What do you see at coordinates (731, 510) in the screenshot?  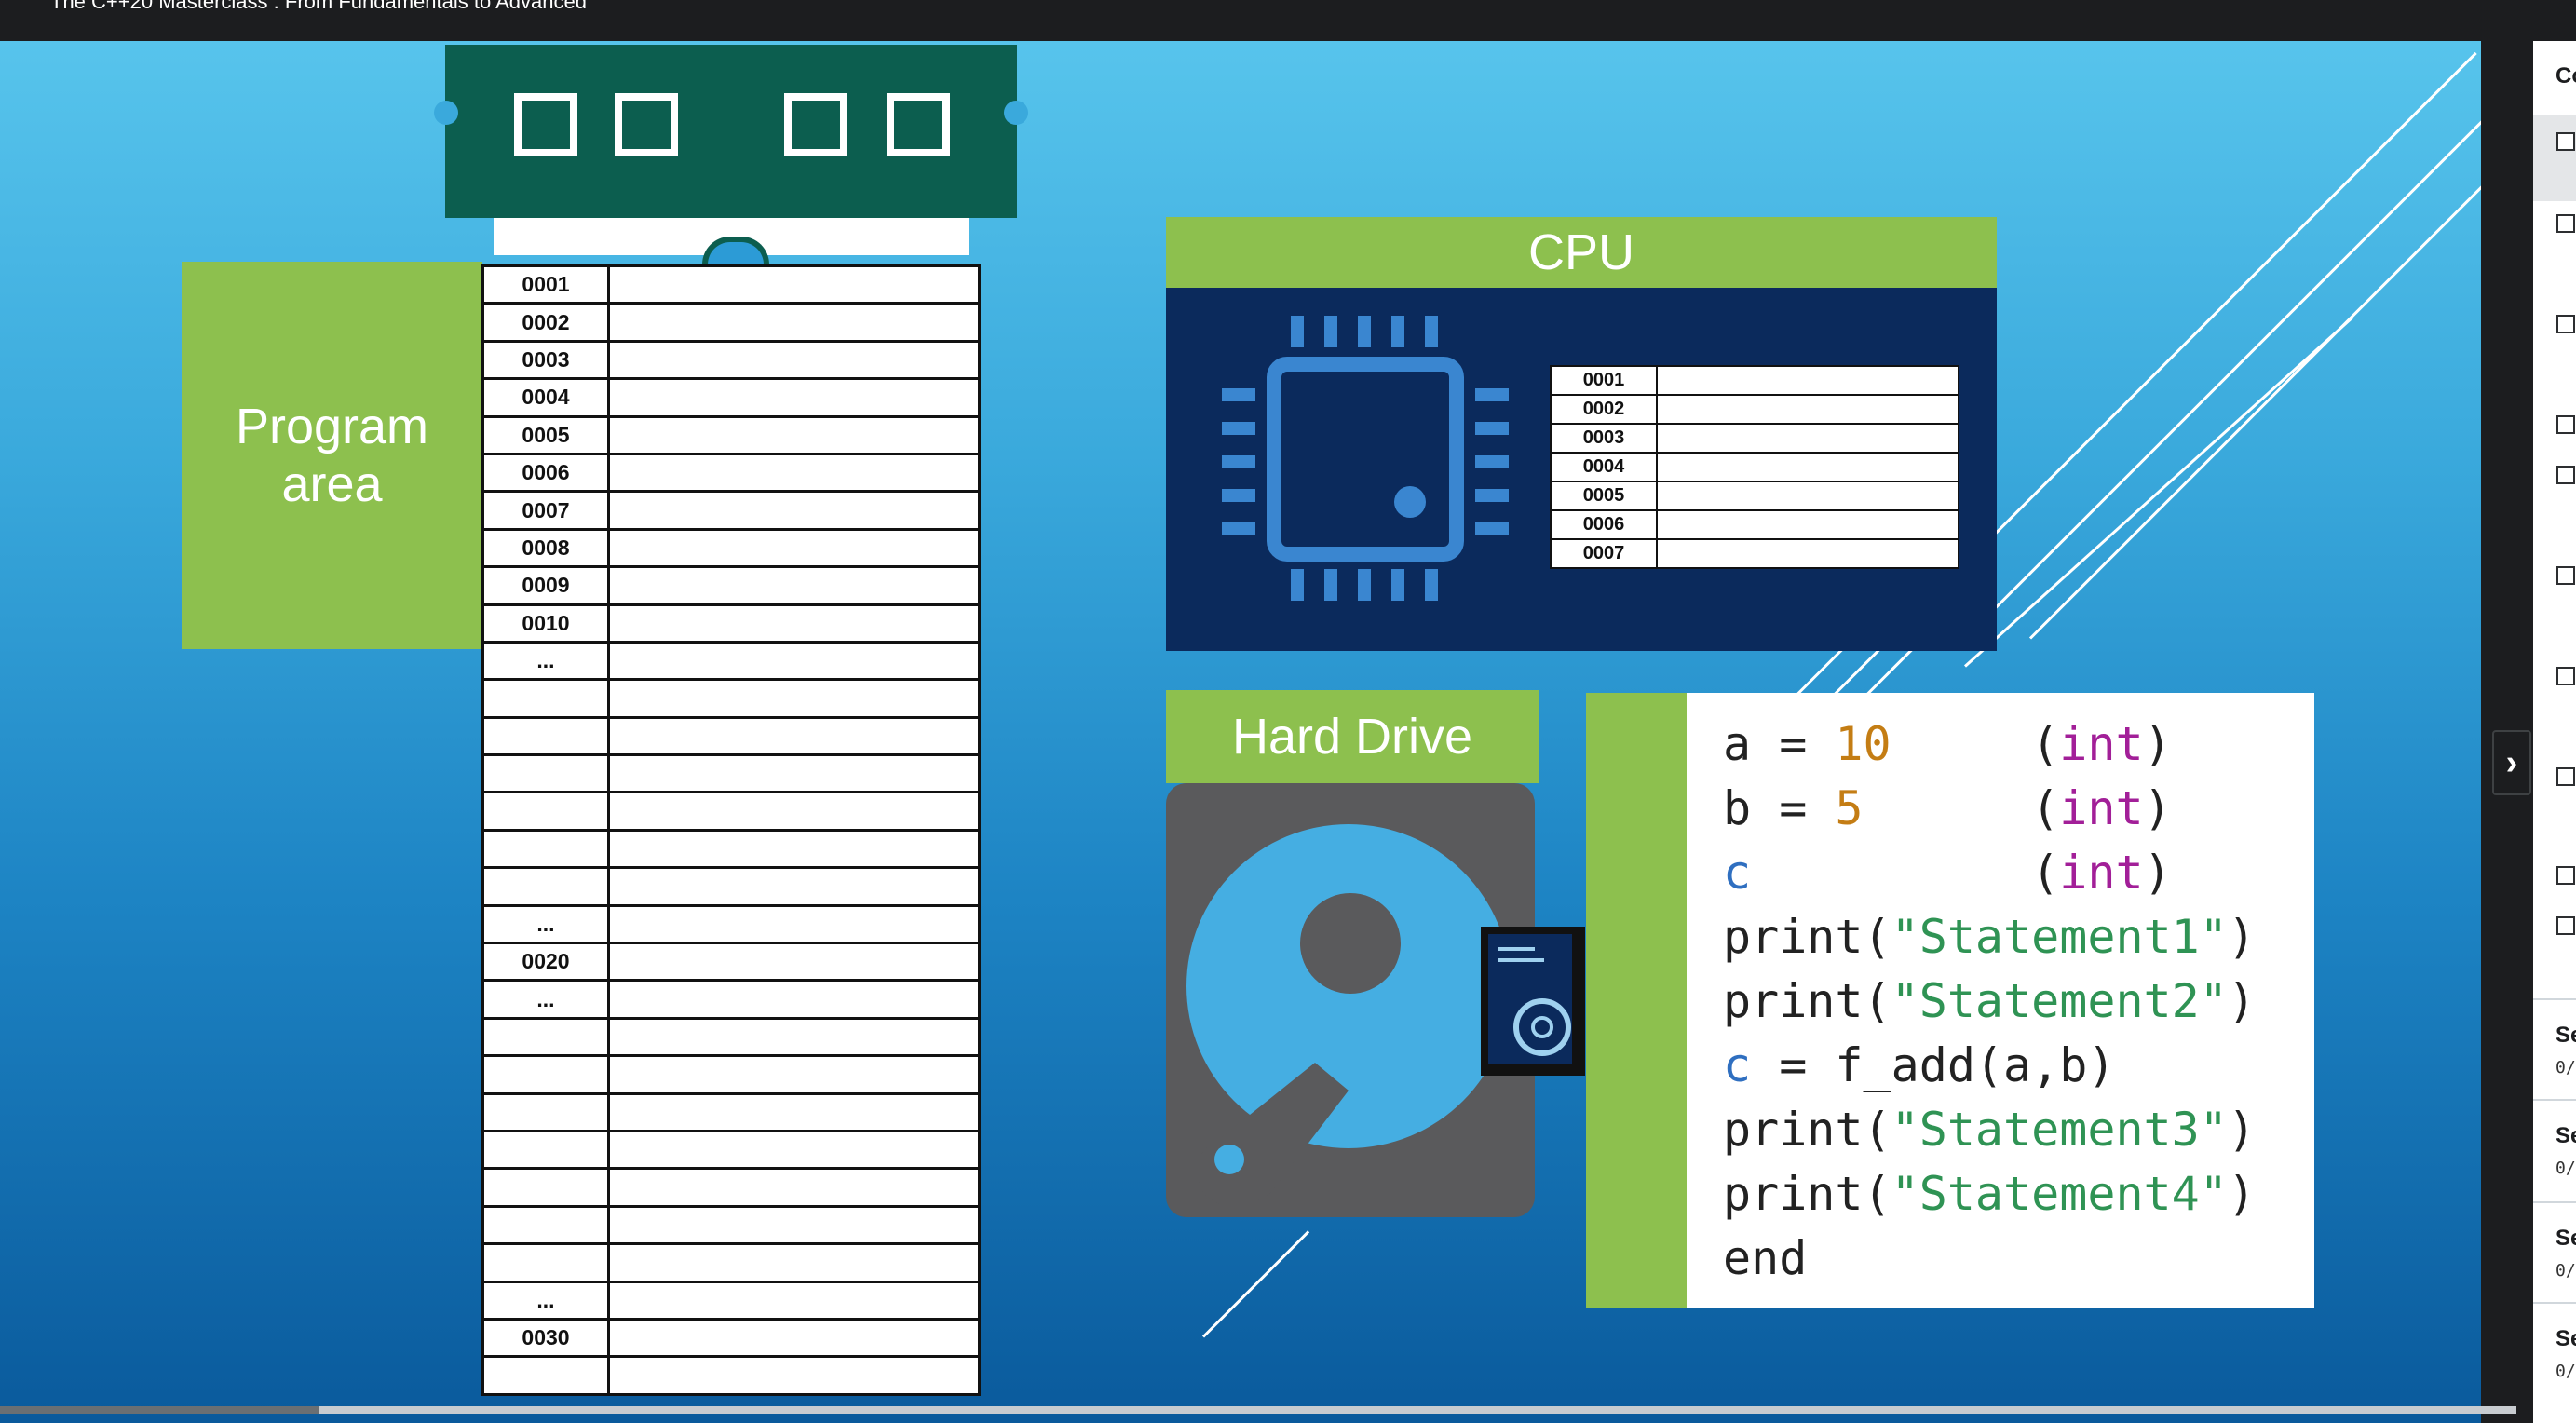 I see `memory-row: 0007` at bounding box center [731, 510].